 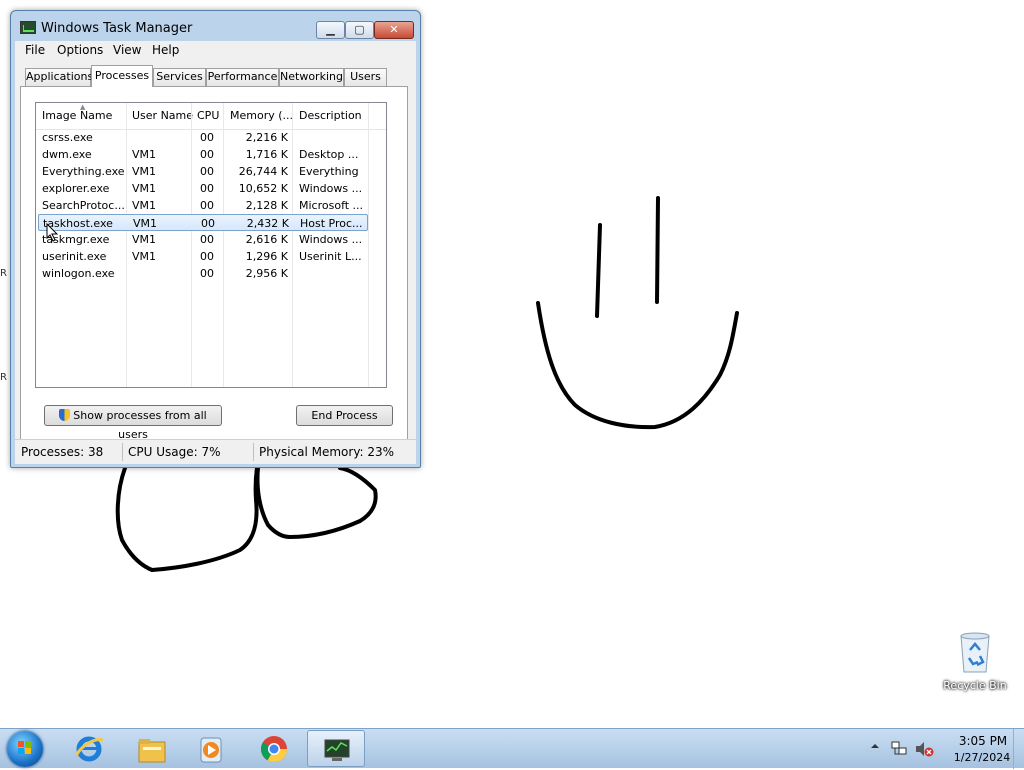 I want to click on window-title: Windows Task Manager, so click(x=117, y=28).